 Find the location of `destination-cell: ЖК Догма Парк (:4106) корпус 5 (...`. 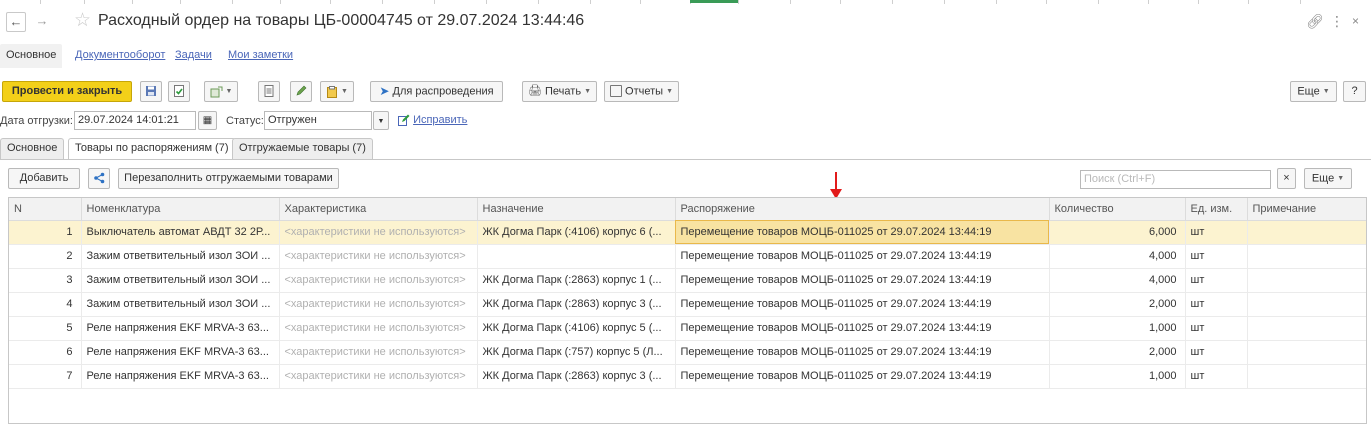

destination-cell: ЖК Догма Парк (:4106) корпус 5 (... is located at coordinates (576, 328).